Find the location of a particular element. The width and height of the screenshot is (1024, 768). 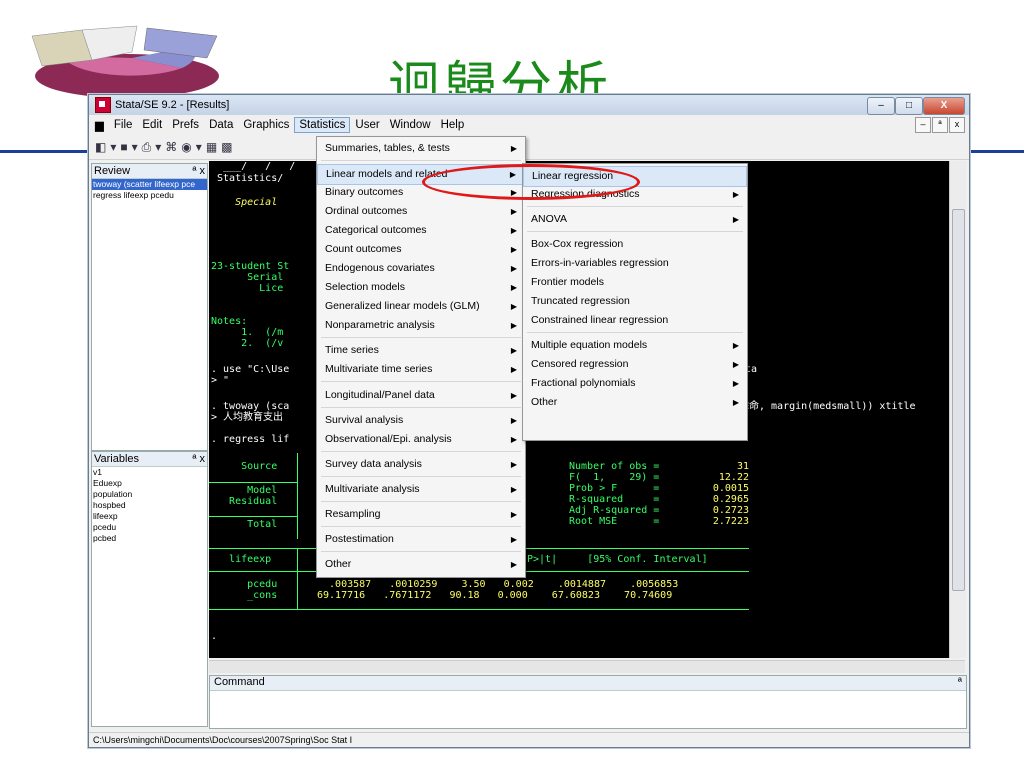

maximize-button: □ is located at coordinates (909, 106).